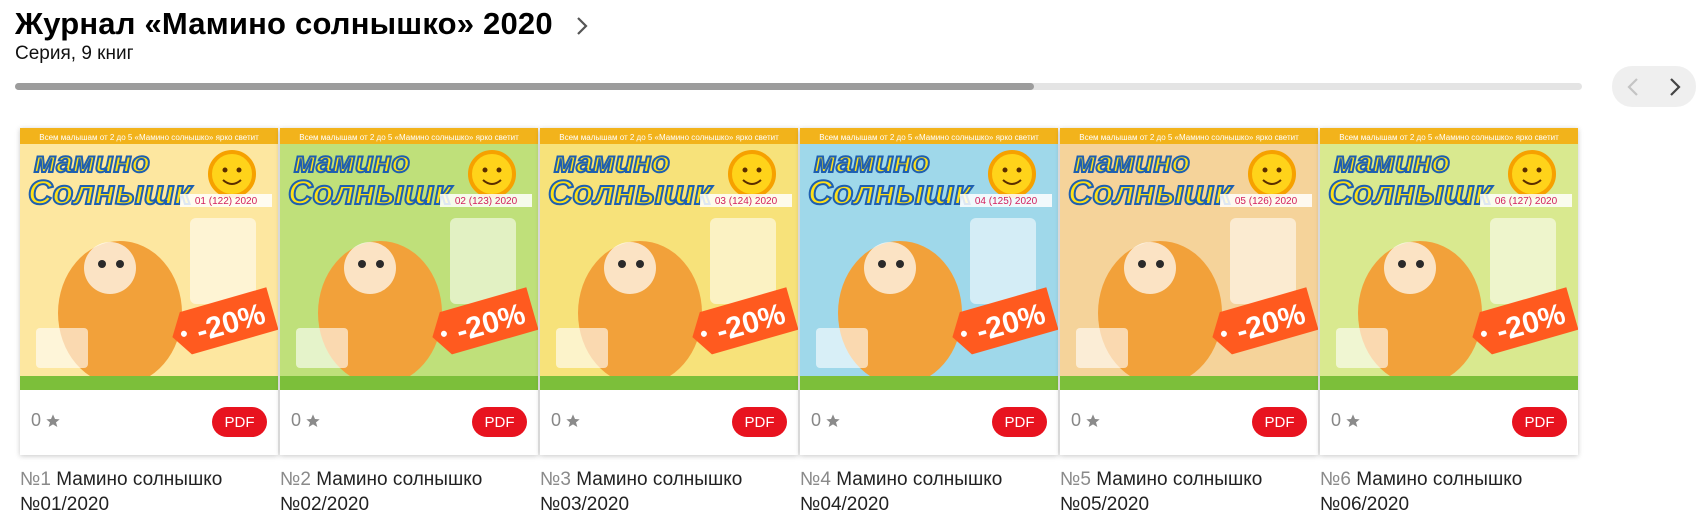  Describe the element at coordinates (1421, 492) in the screenshot. I see `book-name: Мамино солнышко №06/2020` at that location.